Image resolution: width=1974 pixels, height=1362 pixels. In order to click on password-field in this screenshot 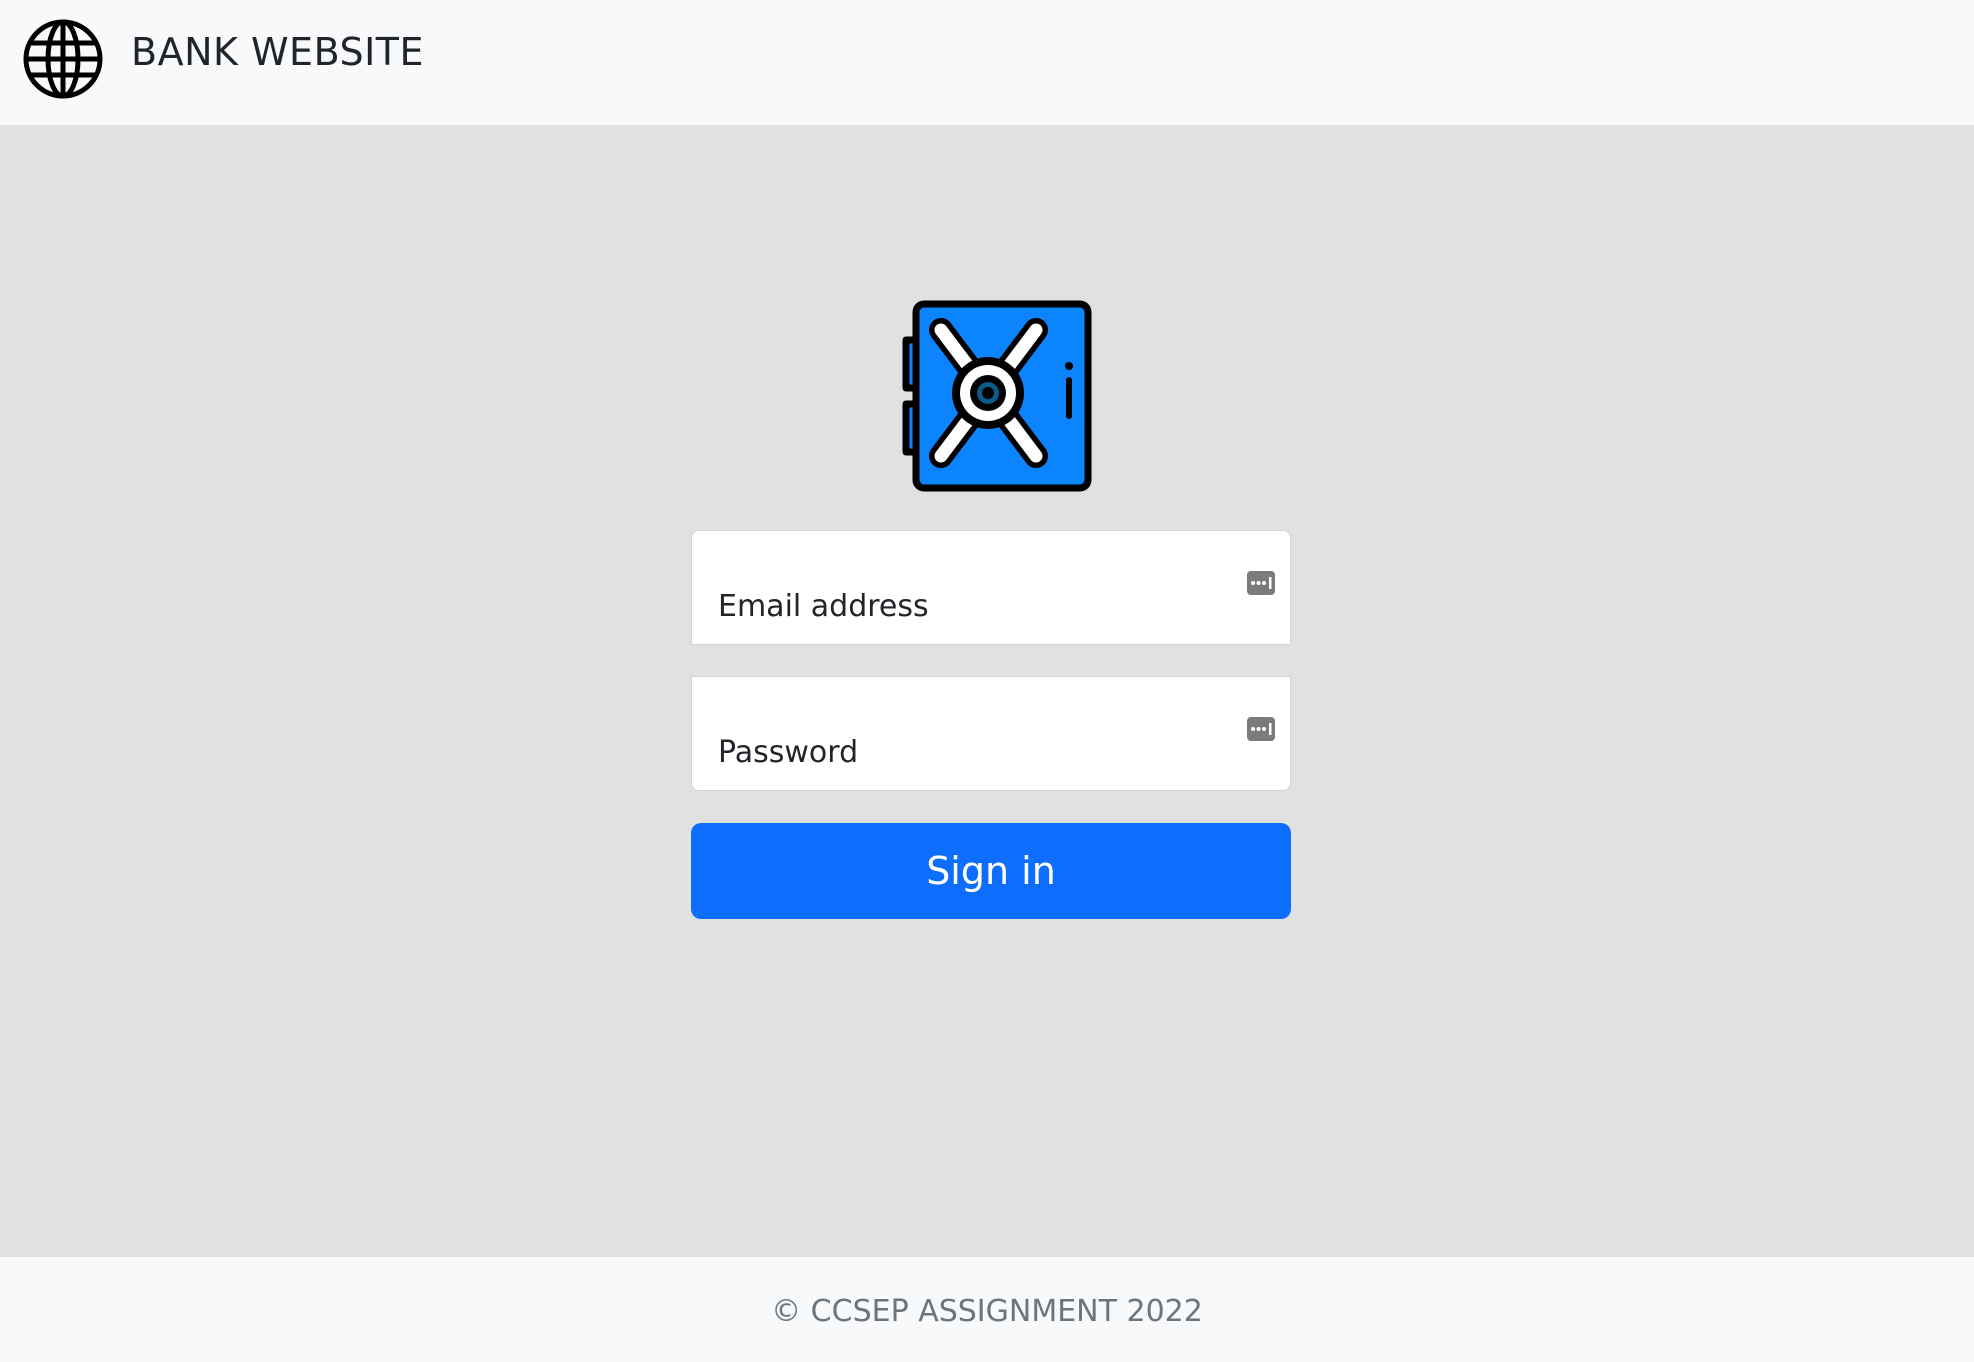, I will do `click(991, 733)`.